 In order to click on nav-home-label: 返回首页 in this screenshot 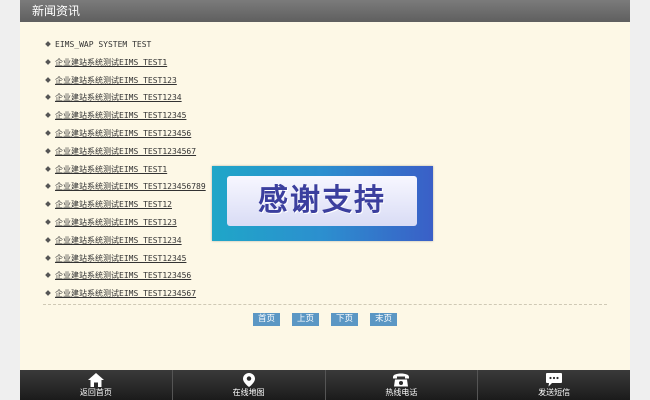, I will do `click(95, 392)`.